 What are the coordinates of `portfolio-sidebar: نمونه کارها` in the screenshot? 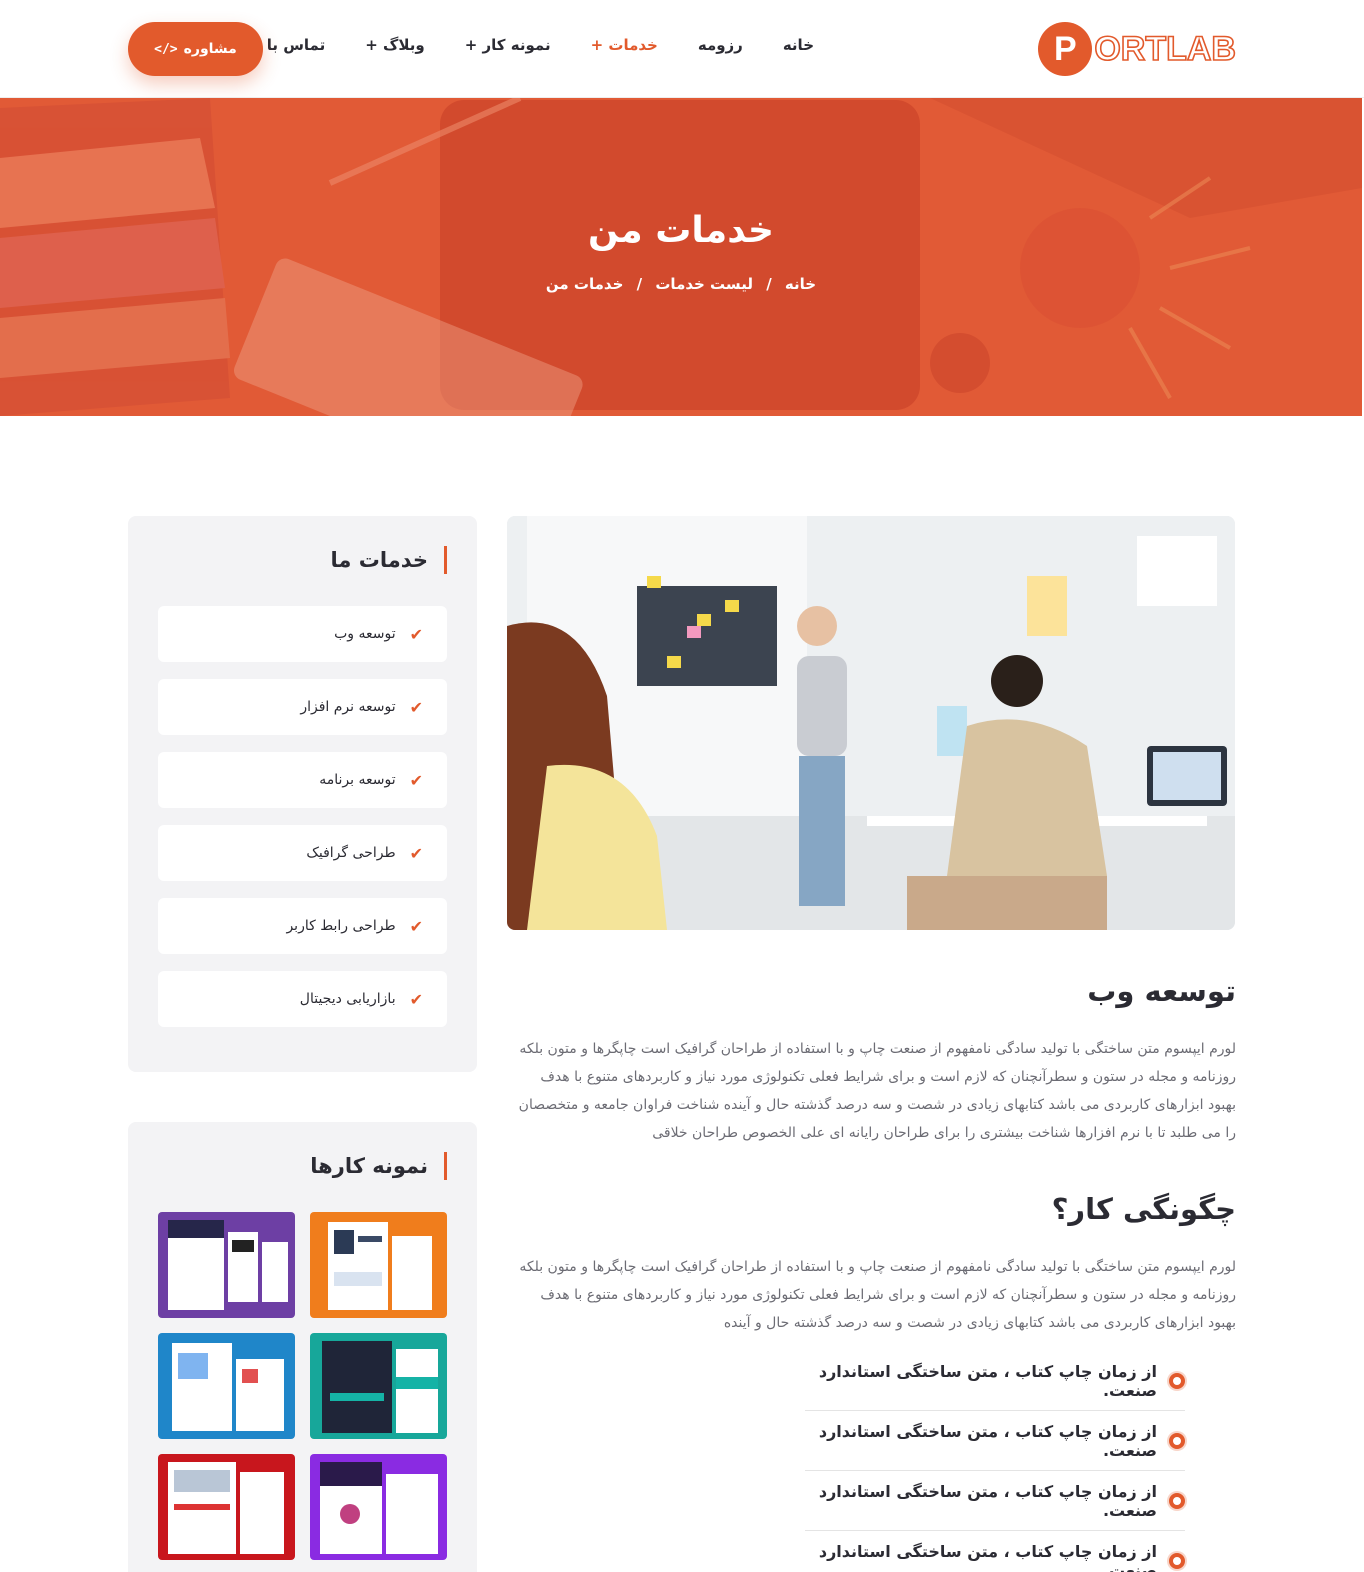 It's located at (302, 1347).